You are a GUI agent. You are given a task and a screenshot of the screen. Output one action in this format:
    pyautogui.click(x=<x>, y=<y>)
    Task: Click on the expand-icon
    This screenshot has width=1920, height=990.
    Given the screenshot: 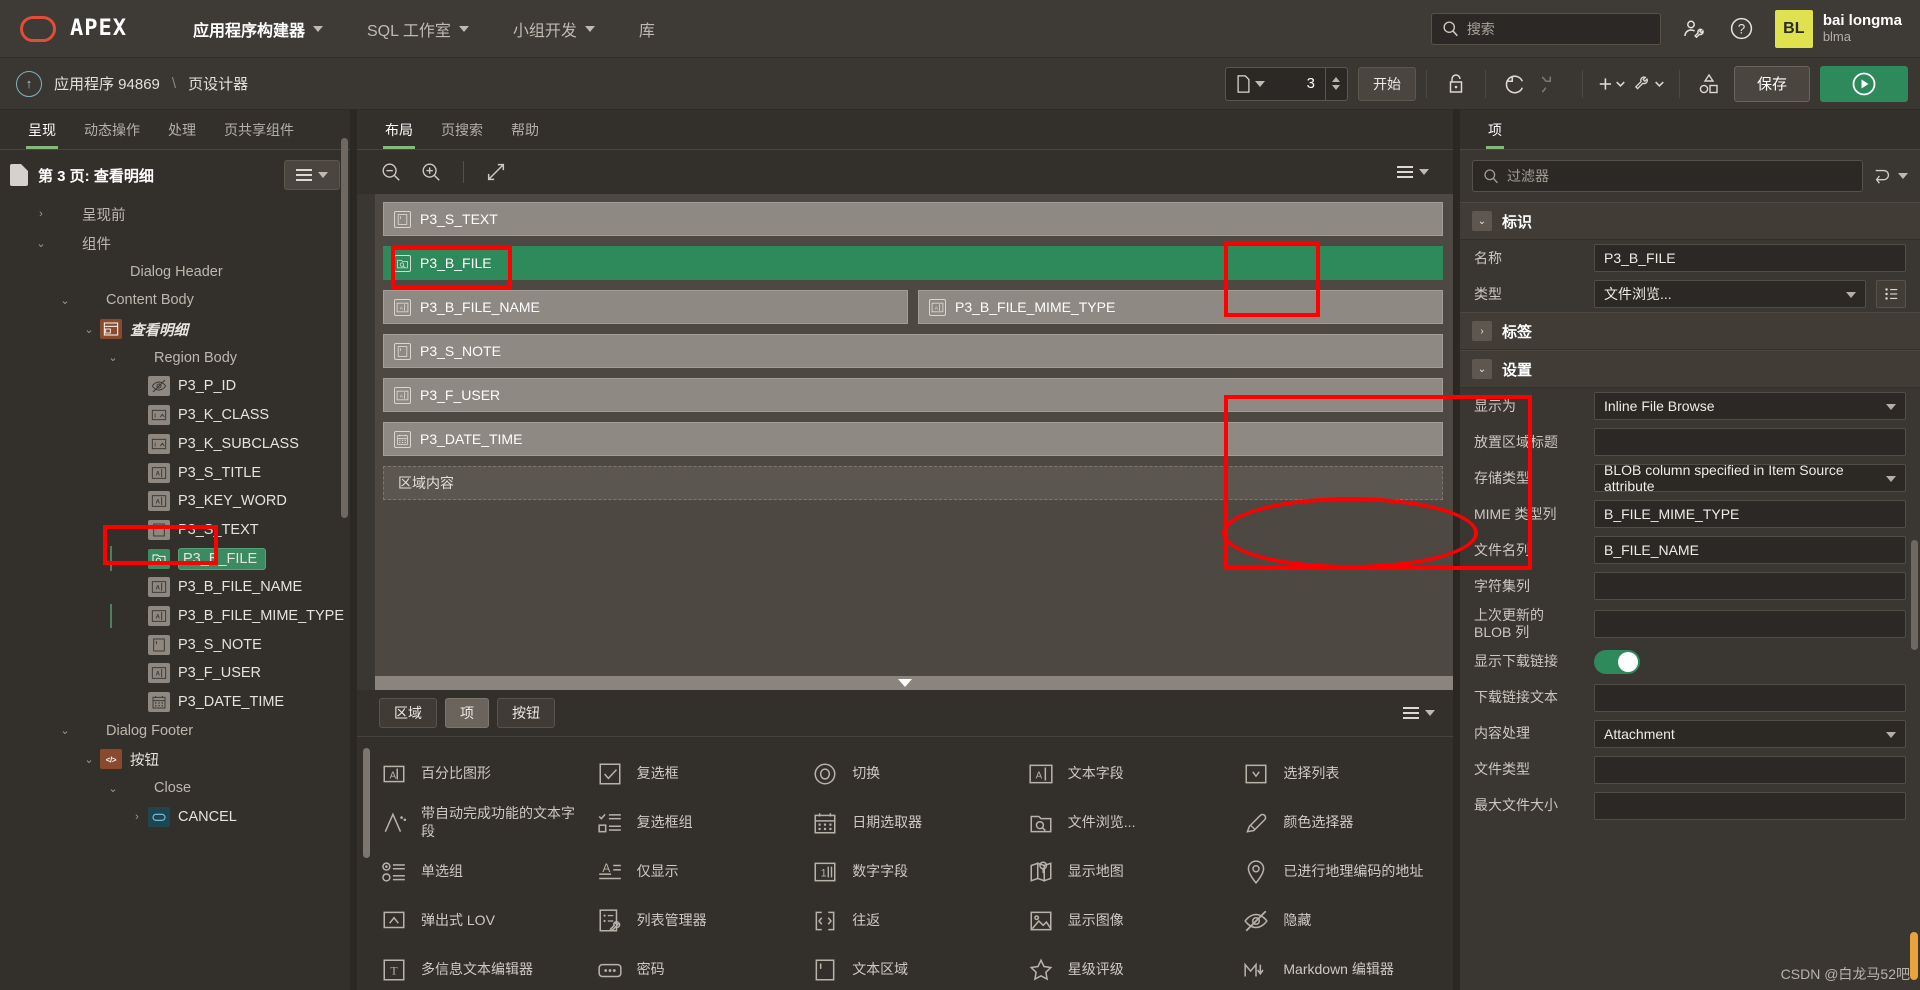 What is the action you would take?
    pyautogui.click(x=496, y=172)
    